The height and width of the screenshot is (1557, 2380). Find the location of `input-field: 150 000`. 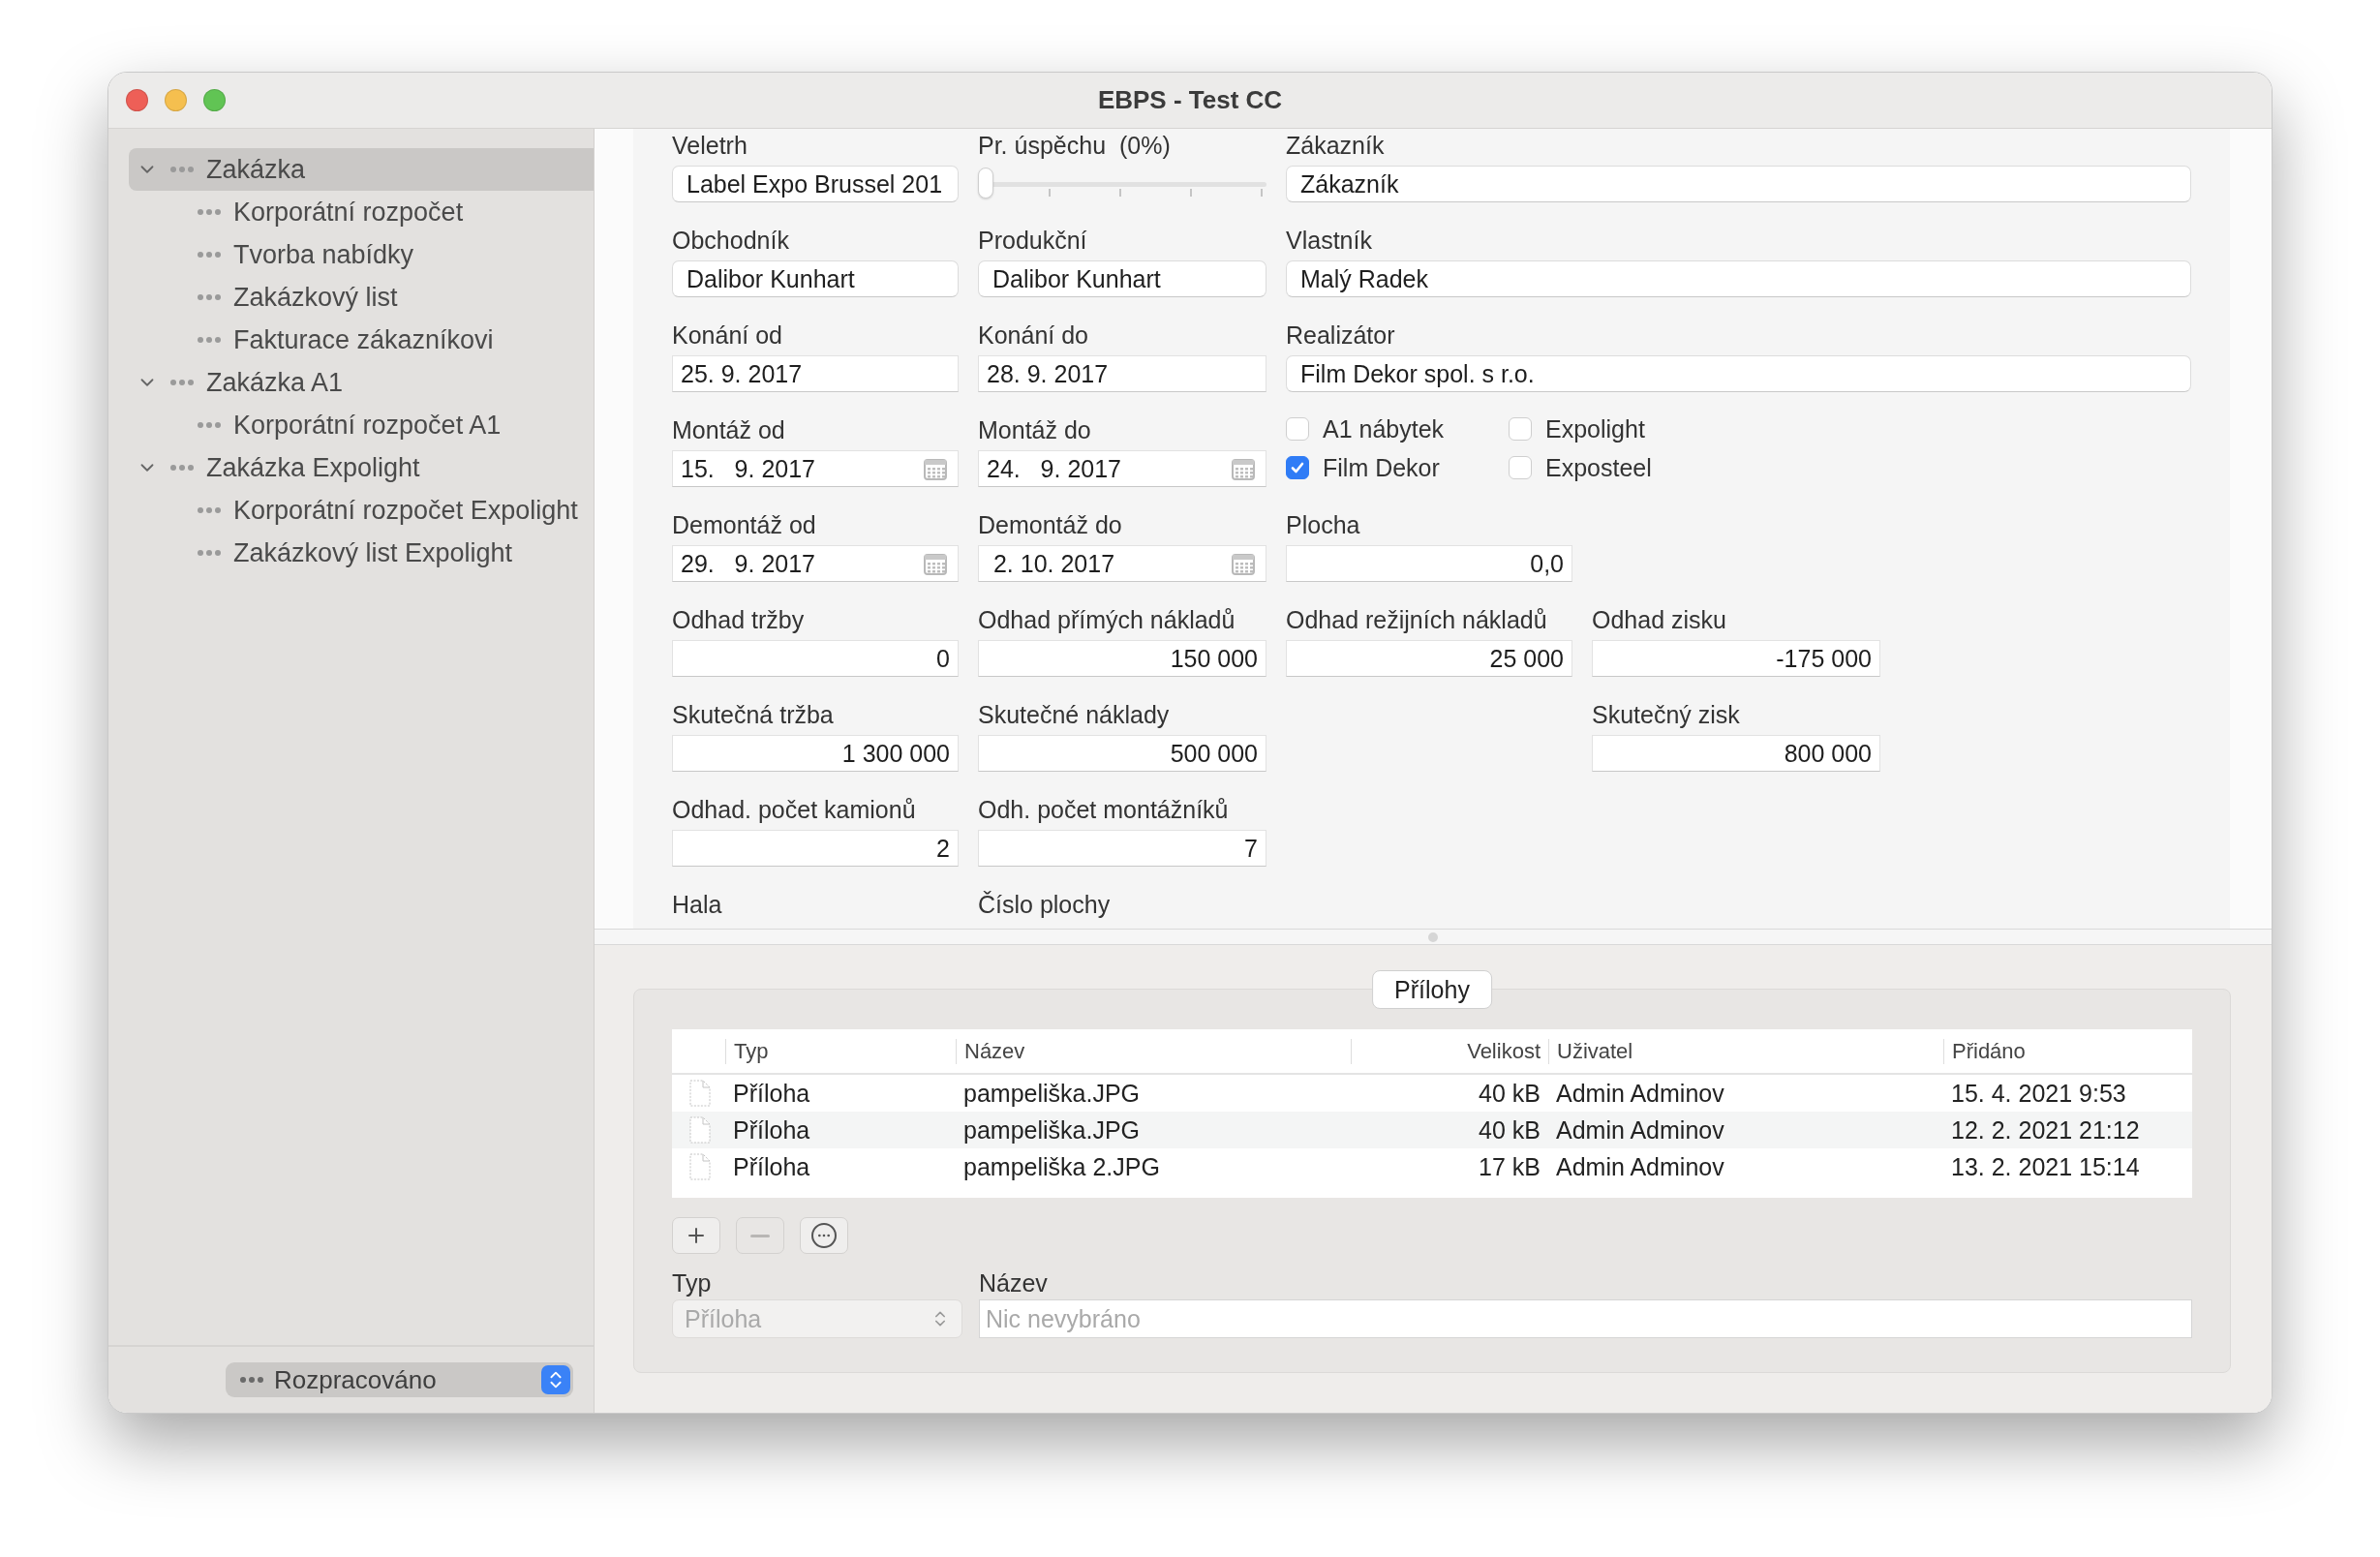

input-field: 150 000 is located at coordinates (1122, 658).